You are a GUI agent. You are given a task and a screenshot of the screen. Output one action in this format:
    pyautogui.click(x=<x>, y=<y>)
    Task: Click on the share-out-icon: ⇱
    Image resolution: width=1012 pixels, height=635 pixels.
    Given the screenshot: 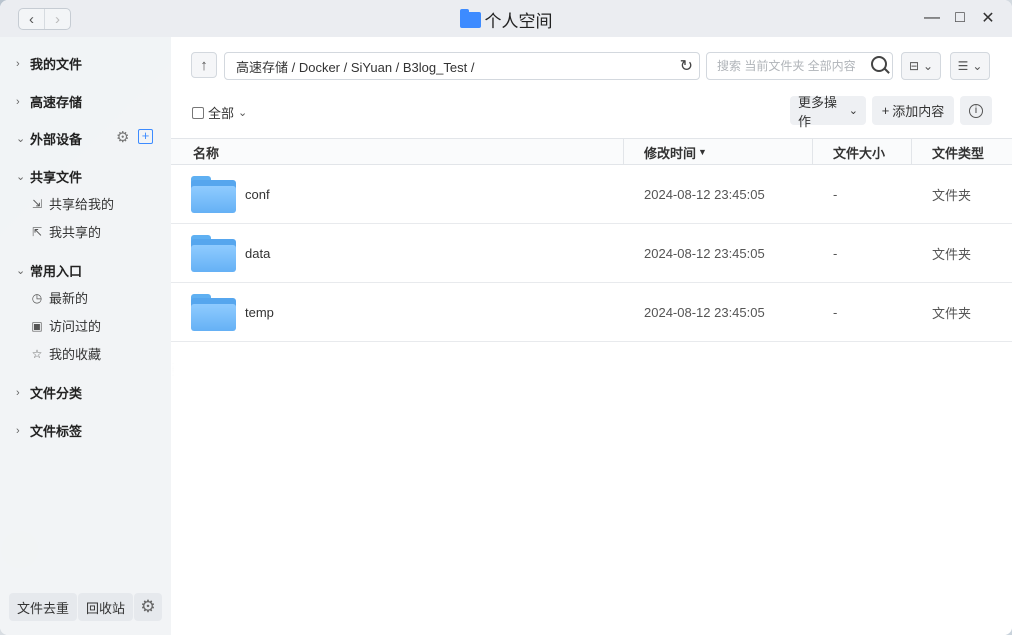 What is the action you would take?
    pyautogui.click(x=37, y=231)
    